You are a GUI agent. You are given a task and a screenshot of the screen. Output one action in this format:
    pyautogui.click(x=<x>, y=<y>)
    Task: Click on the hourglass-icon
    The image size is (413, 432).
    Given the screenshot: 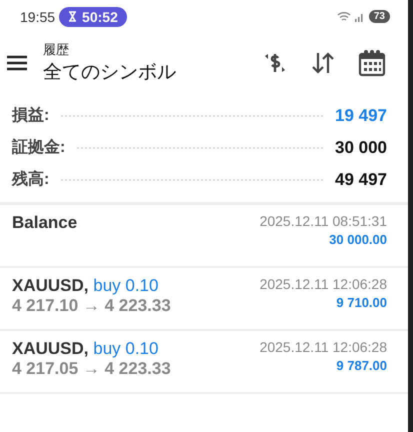 What is the action you would take?
    pyautogui.click(x=73, y=16)
    